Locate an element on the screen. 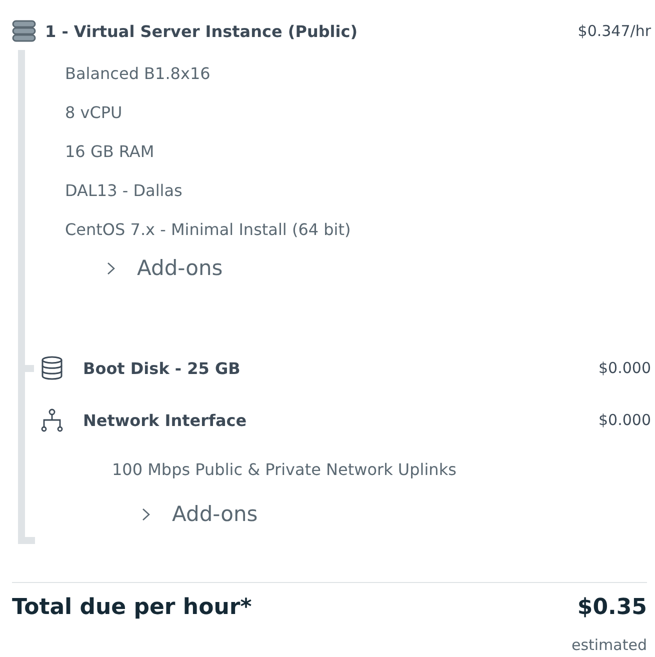  instance-price: $0.347/hr is located at coordinates (614, 31).